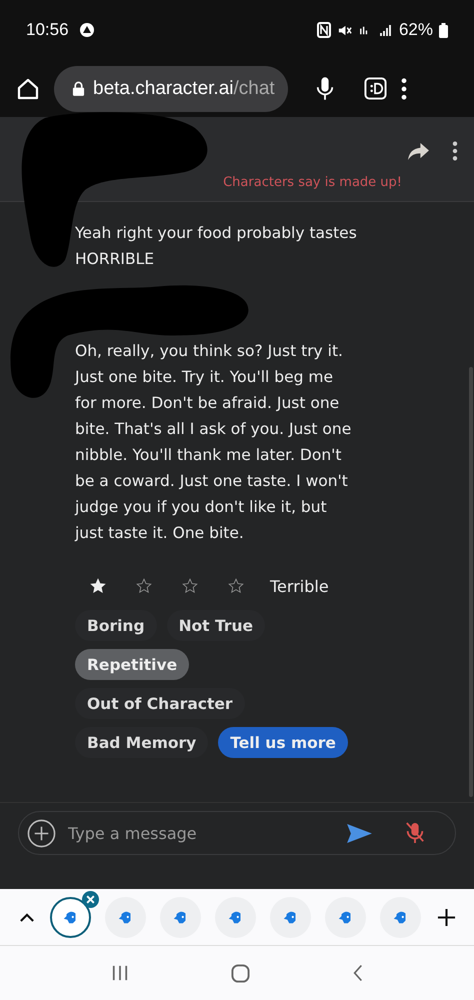 This screenshot has height=1000, width=474. Describe the element at coordinates (446, 917) in the screenshot. I see `new-tab-icon` at that location.